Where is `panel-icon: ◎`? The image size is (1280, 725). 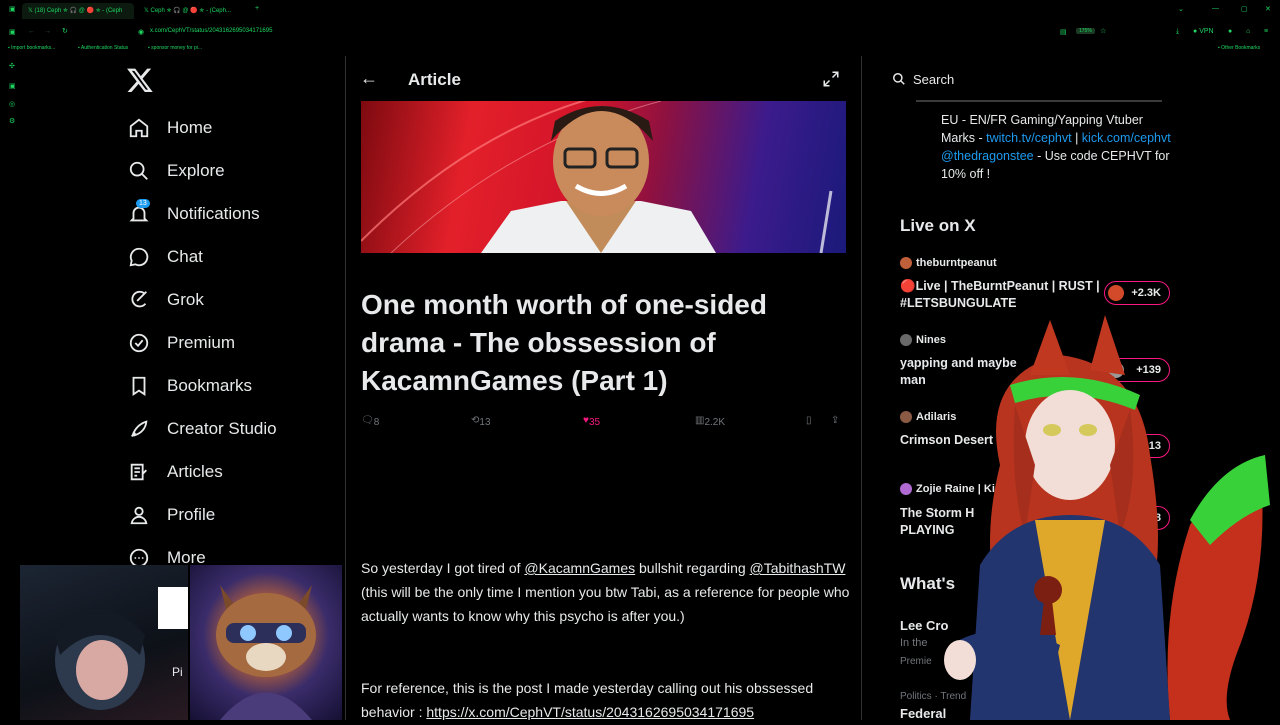
panel-icon: ◎ is located at coordinates (12, 104).